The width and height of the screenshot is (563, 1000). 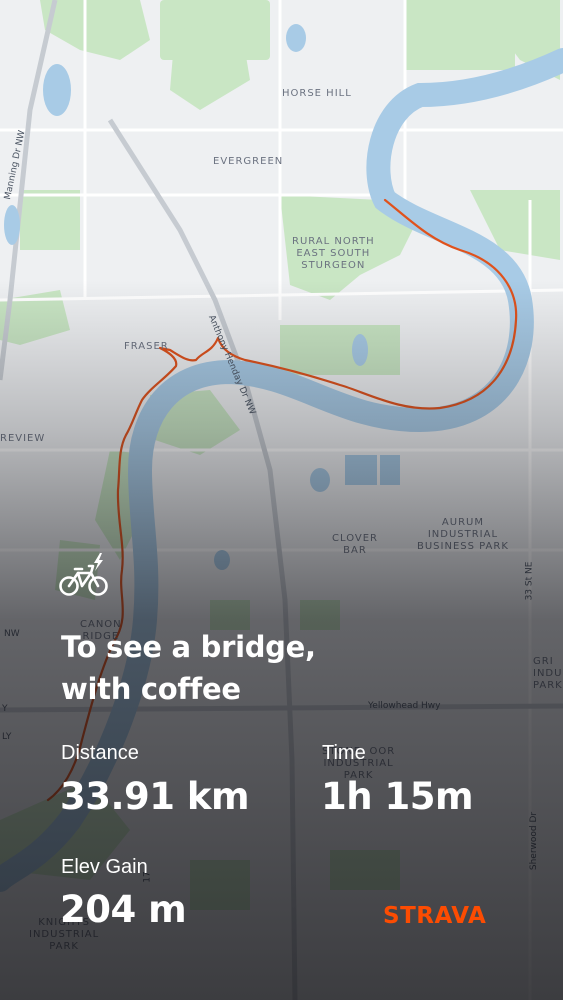 I want to click on elev-gain-value: 204 m, so click(x=123, y=909).